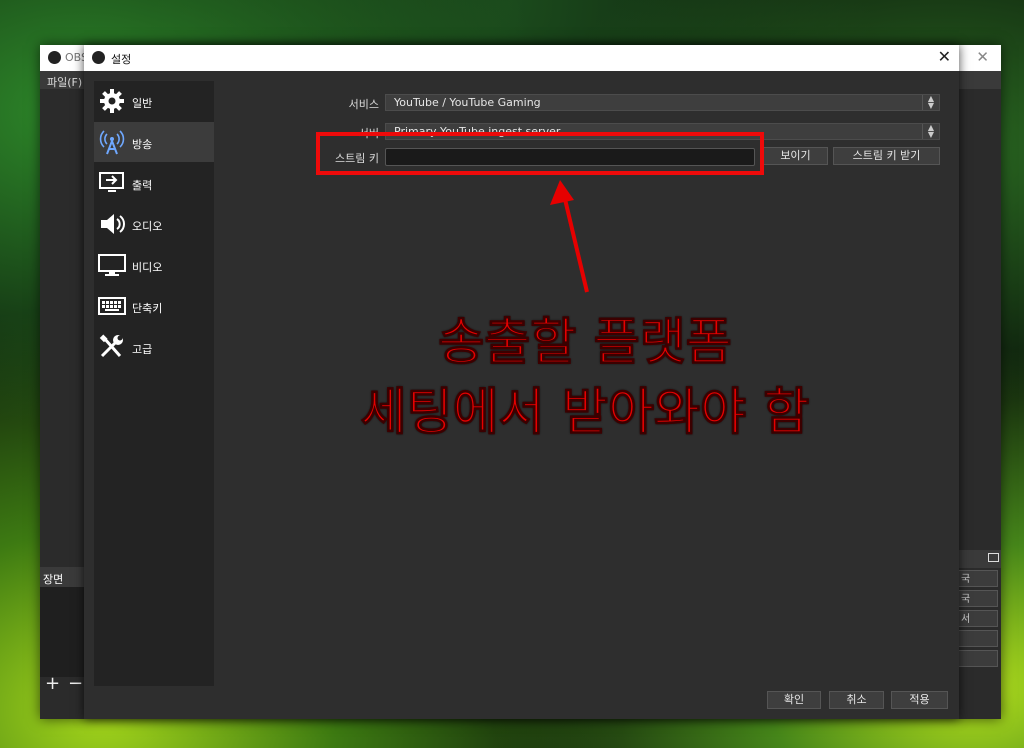  I want to click on sidebar-item-audio: 오디오, so click(154, 224).